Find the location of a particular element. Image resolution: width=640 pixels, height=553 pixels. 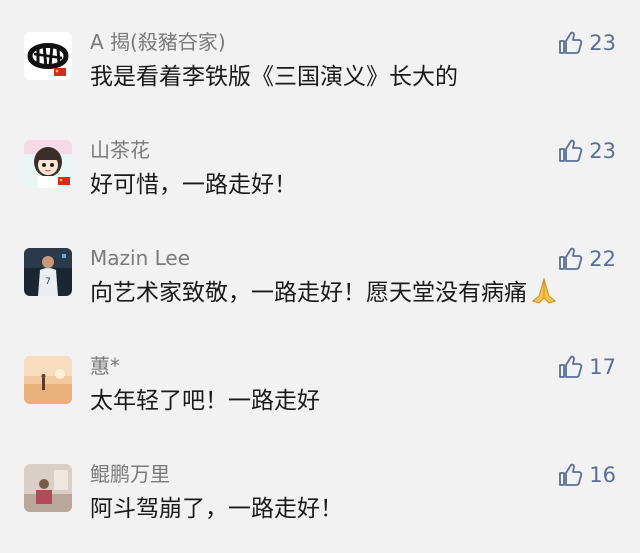

comment-nickname: A 揭(殺豬夻家) is located at coordinates (158, 42).